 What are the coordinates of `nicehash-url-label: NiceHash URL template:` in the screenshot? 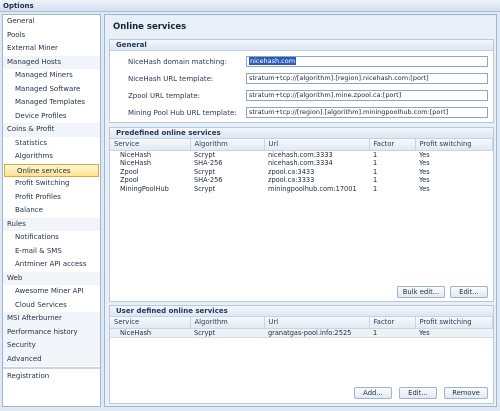 It's located at (171, 79).